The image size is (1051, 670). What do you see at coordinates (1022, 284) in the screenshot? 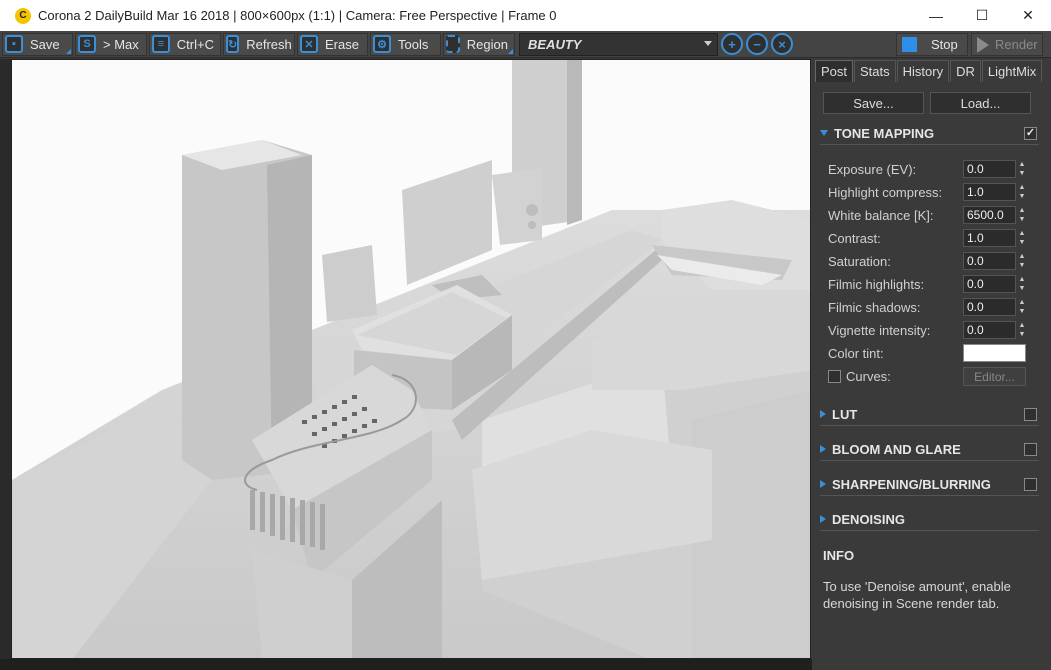
I see `filmic-highlights-spinner-icon: ▲ ▼` at bounding box center [1022, 284].